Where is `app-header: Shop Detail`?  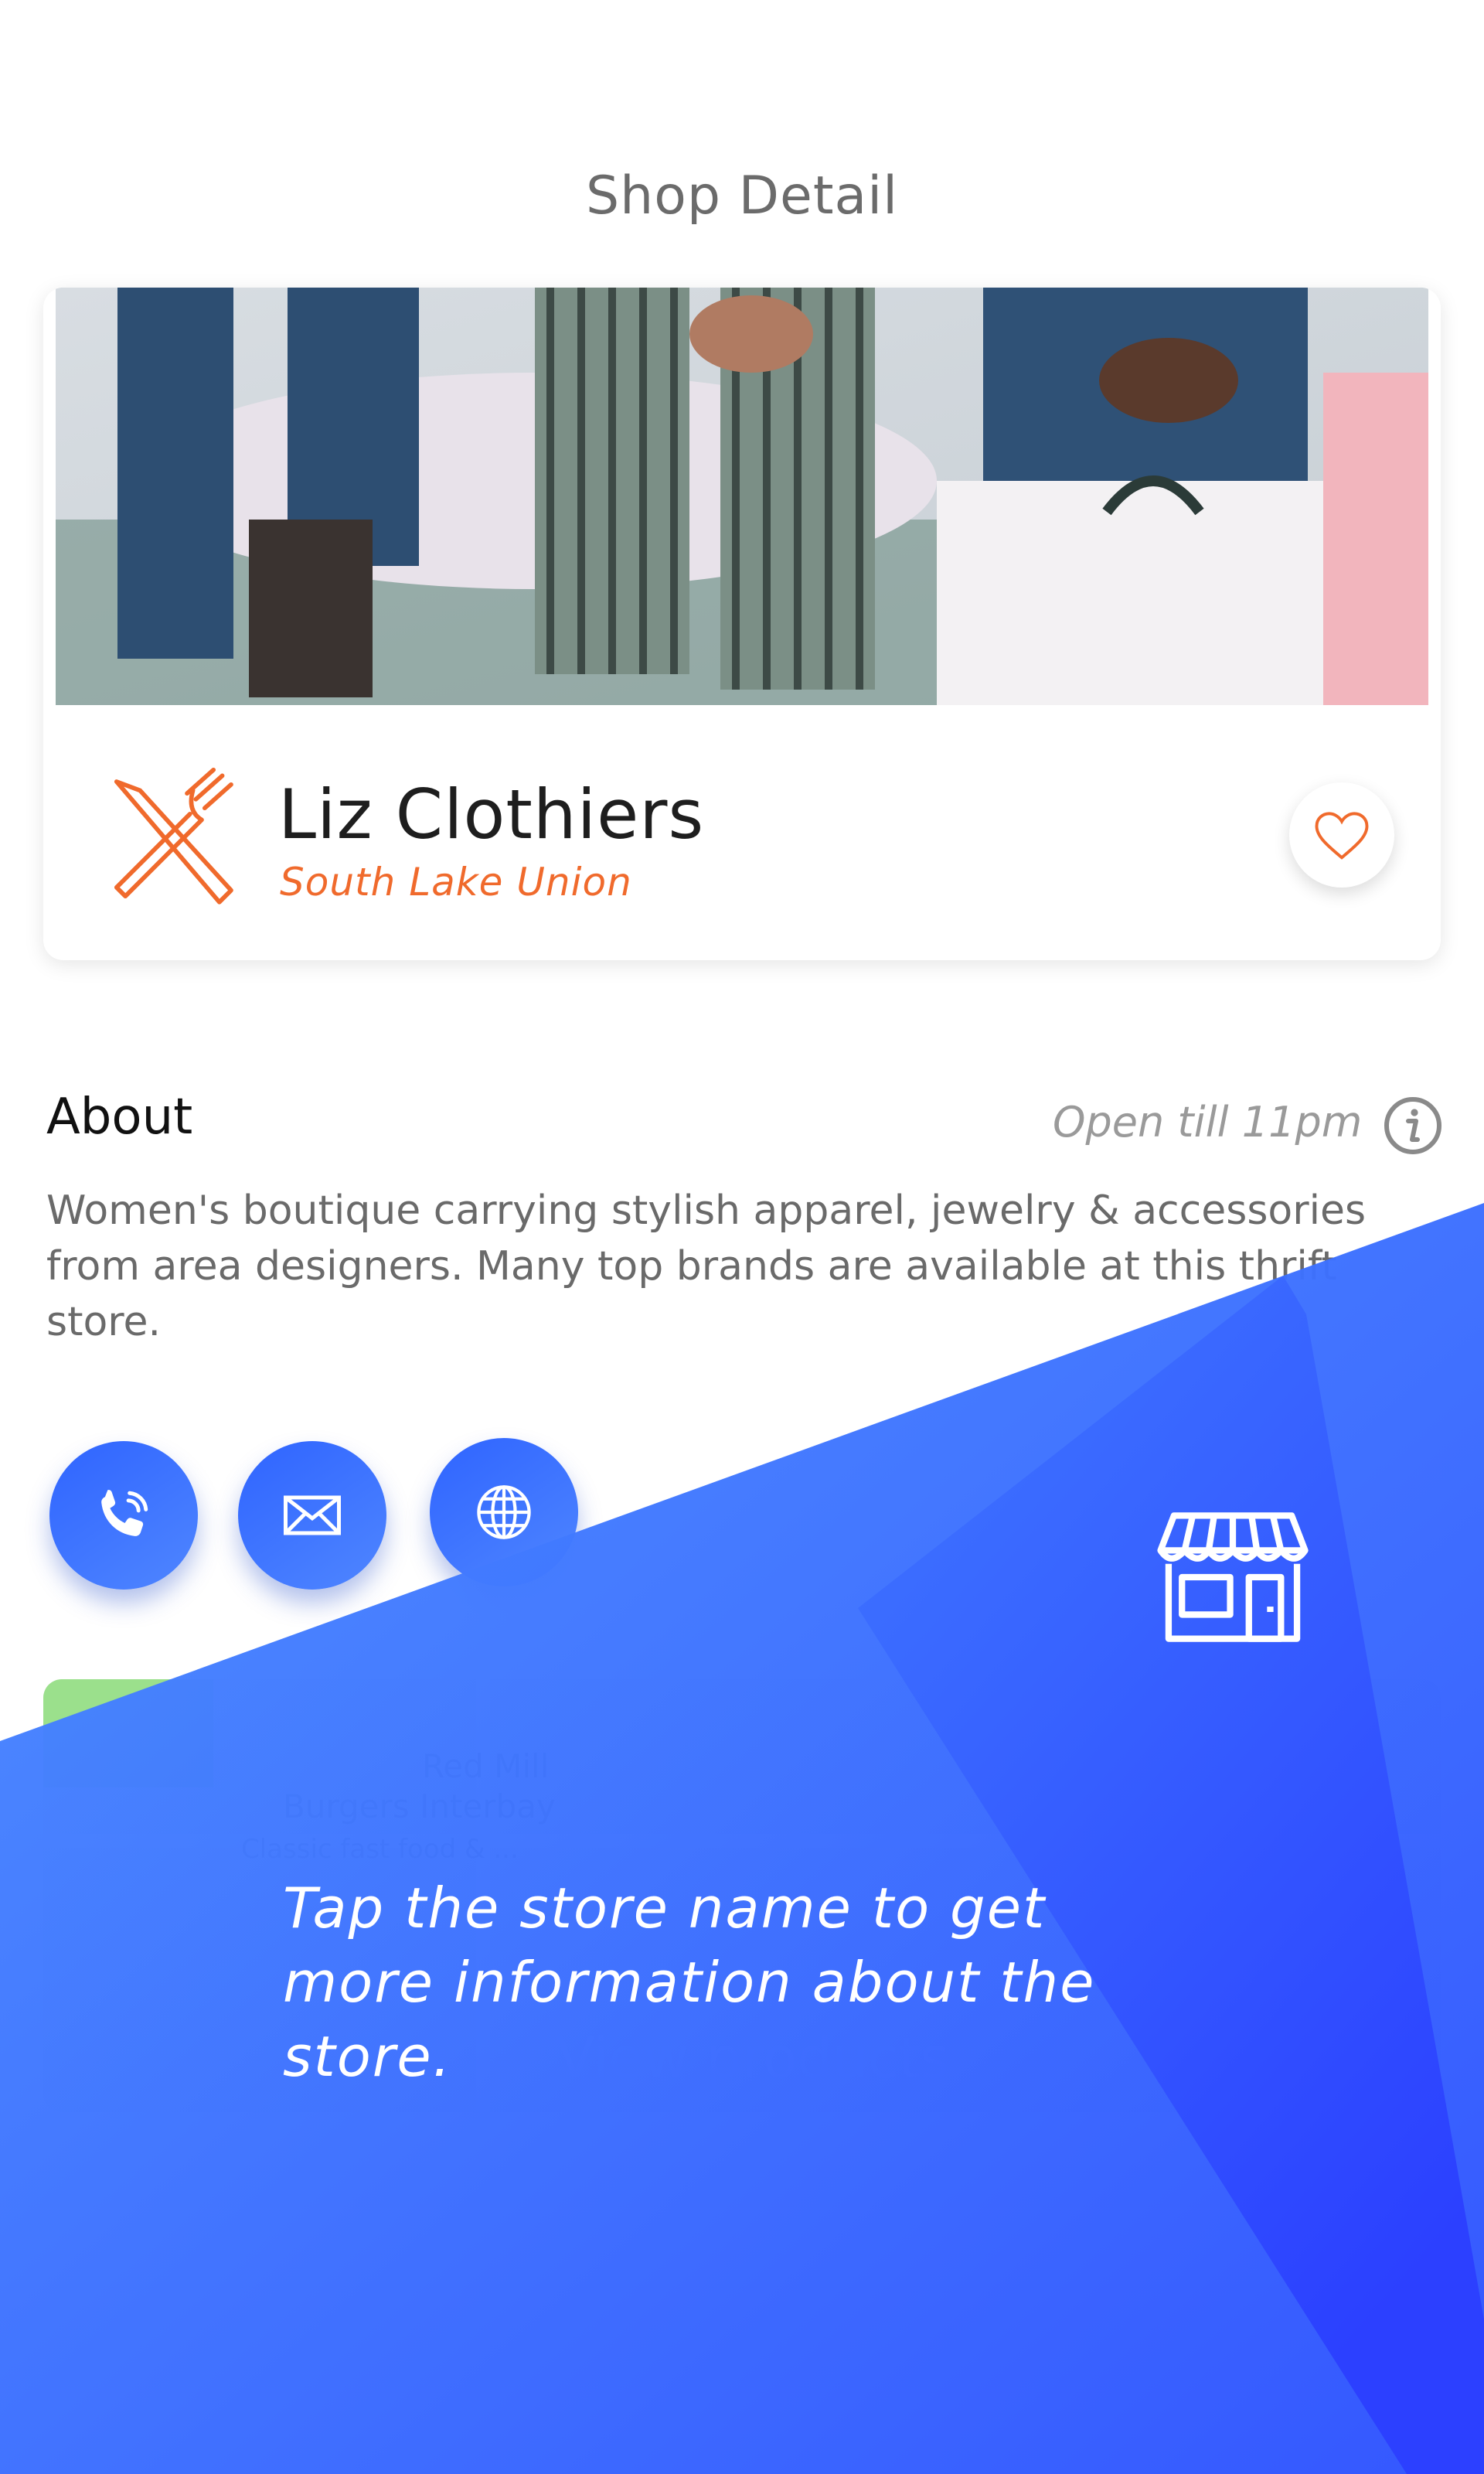 app-header: Shop Detail is located at coordinates (742, 139).